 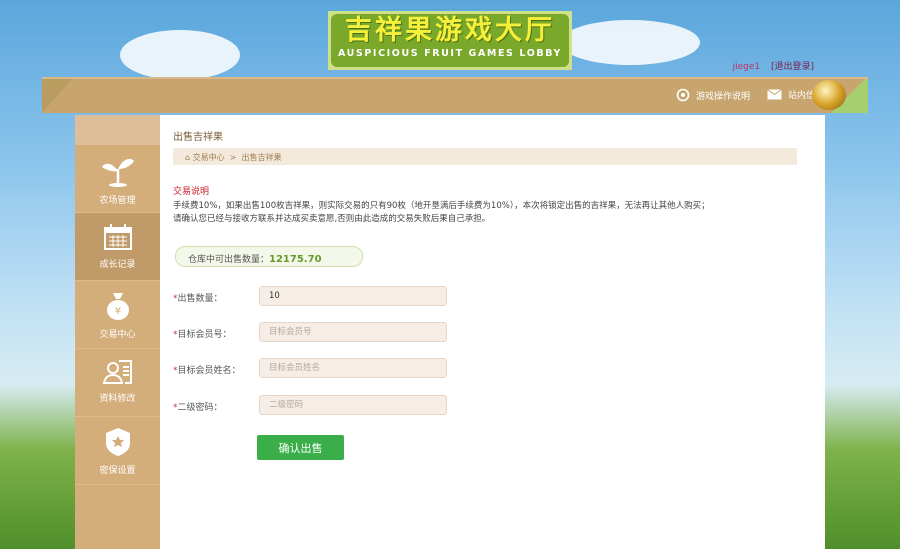 What do you see at coordinates (117, 471) in the screenshot?
I see `sidebar-item-label: 密保设置` at bounding box center [117, 471].